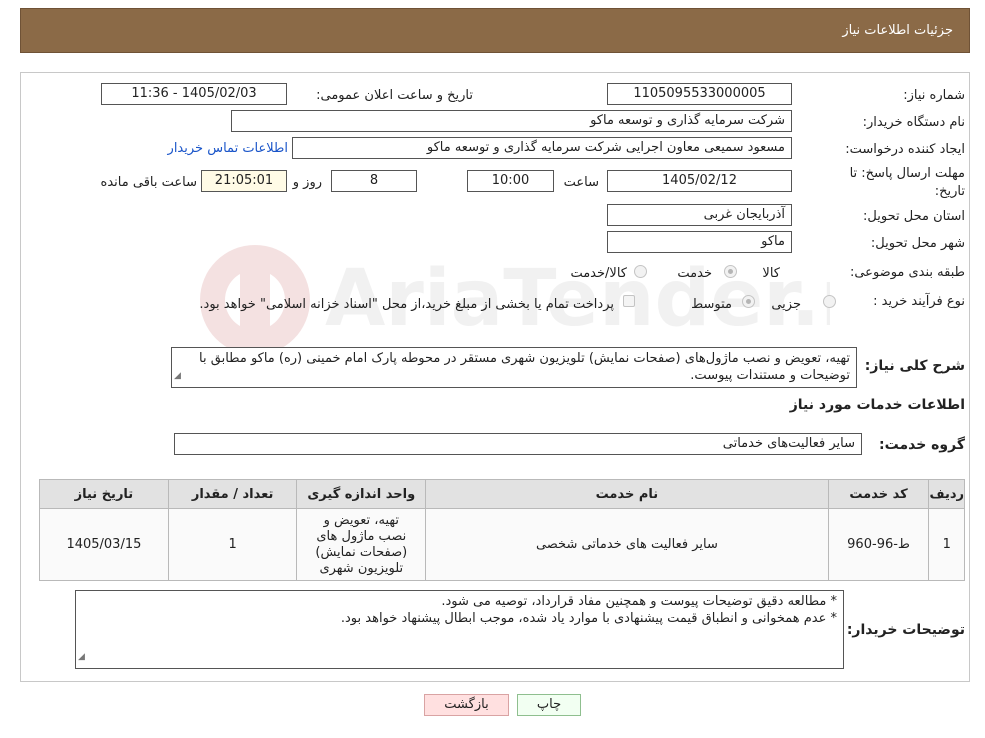  I want to click on process-option-minor-label: جزیی, so click(786, 304).